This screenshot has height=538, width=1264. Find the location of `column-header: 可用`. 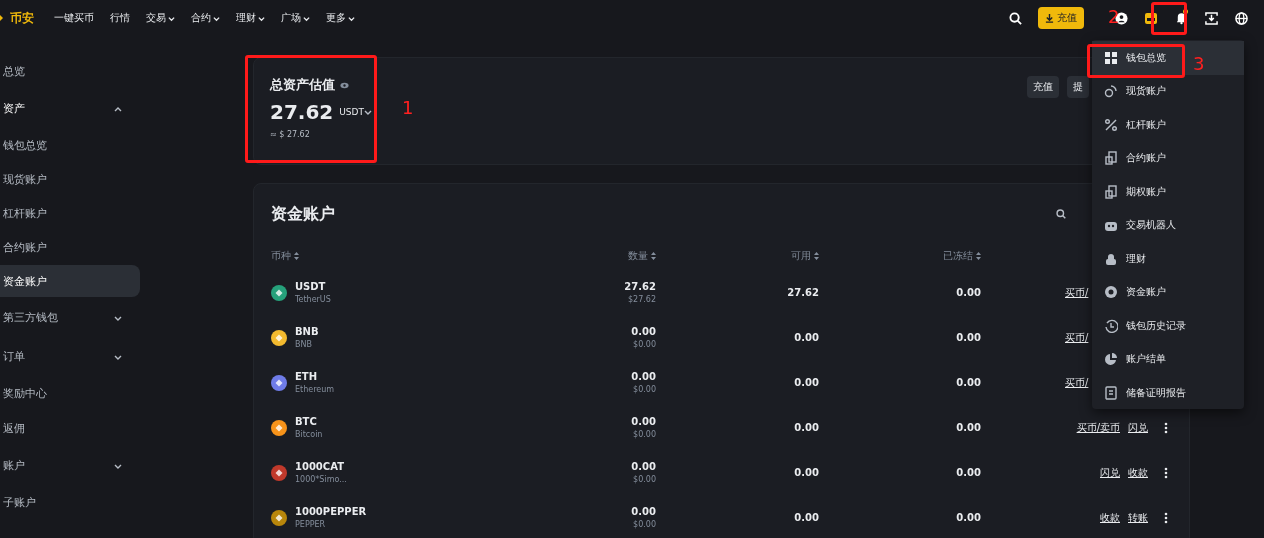

column-header: 可用 is located at coordinates (801, 256).